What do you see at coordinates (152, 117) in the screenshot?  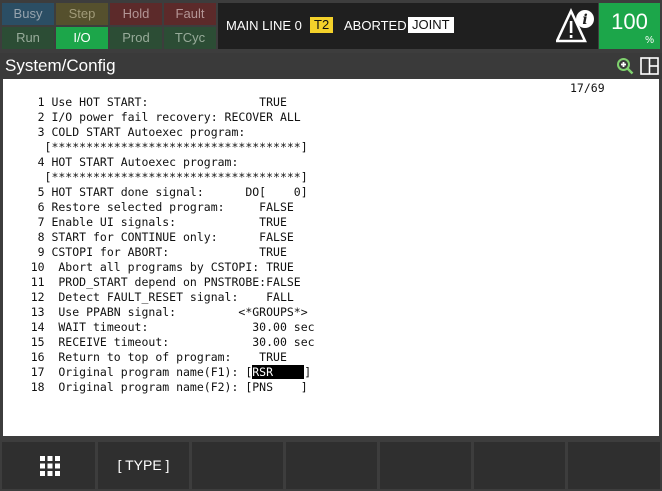 I see `config-line: 2 I/O power fail recovery: RECOVER ALL` at bounding box center [152, 117].